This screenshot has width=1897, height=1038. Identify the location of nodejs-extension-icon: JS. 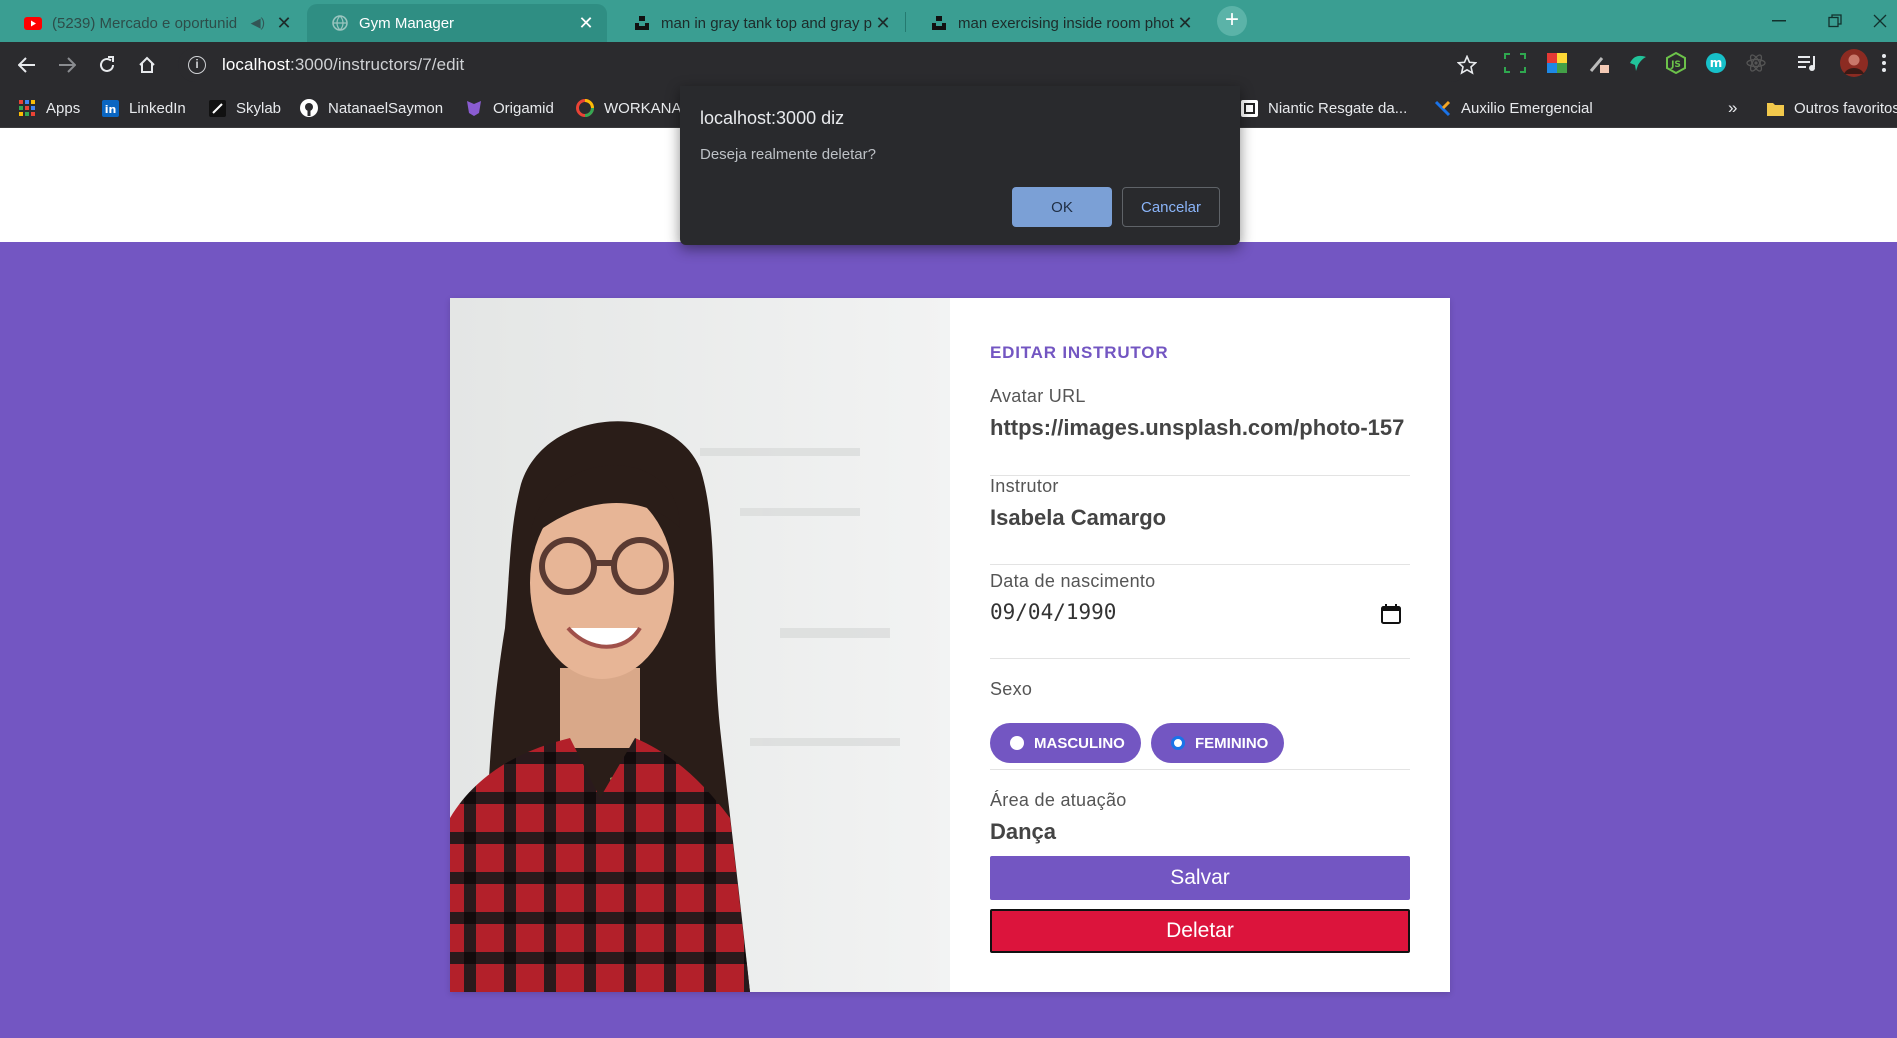
(1676, 63).